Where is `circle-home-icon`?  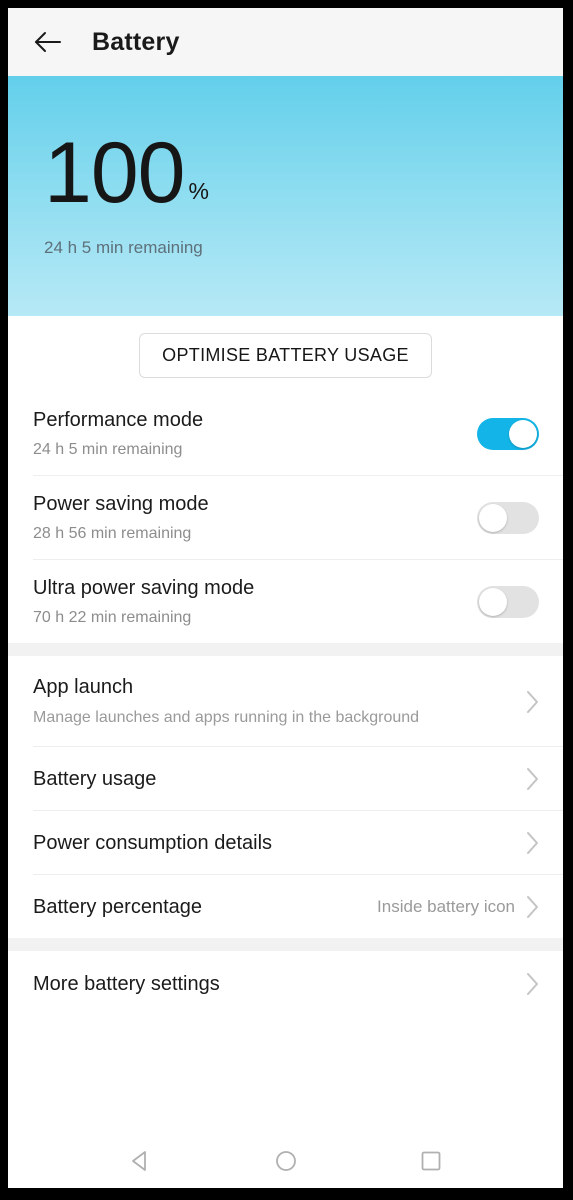
circle-home-icon is located at coordinates (286, 1161).